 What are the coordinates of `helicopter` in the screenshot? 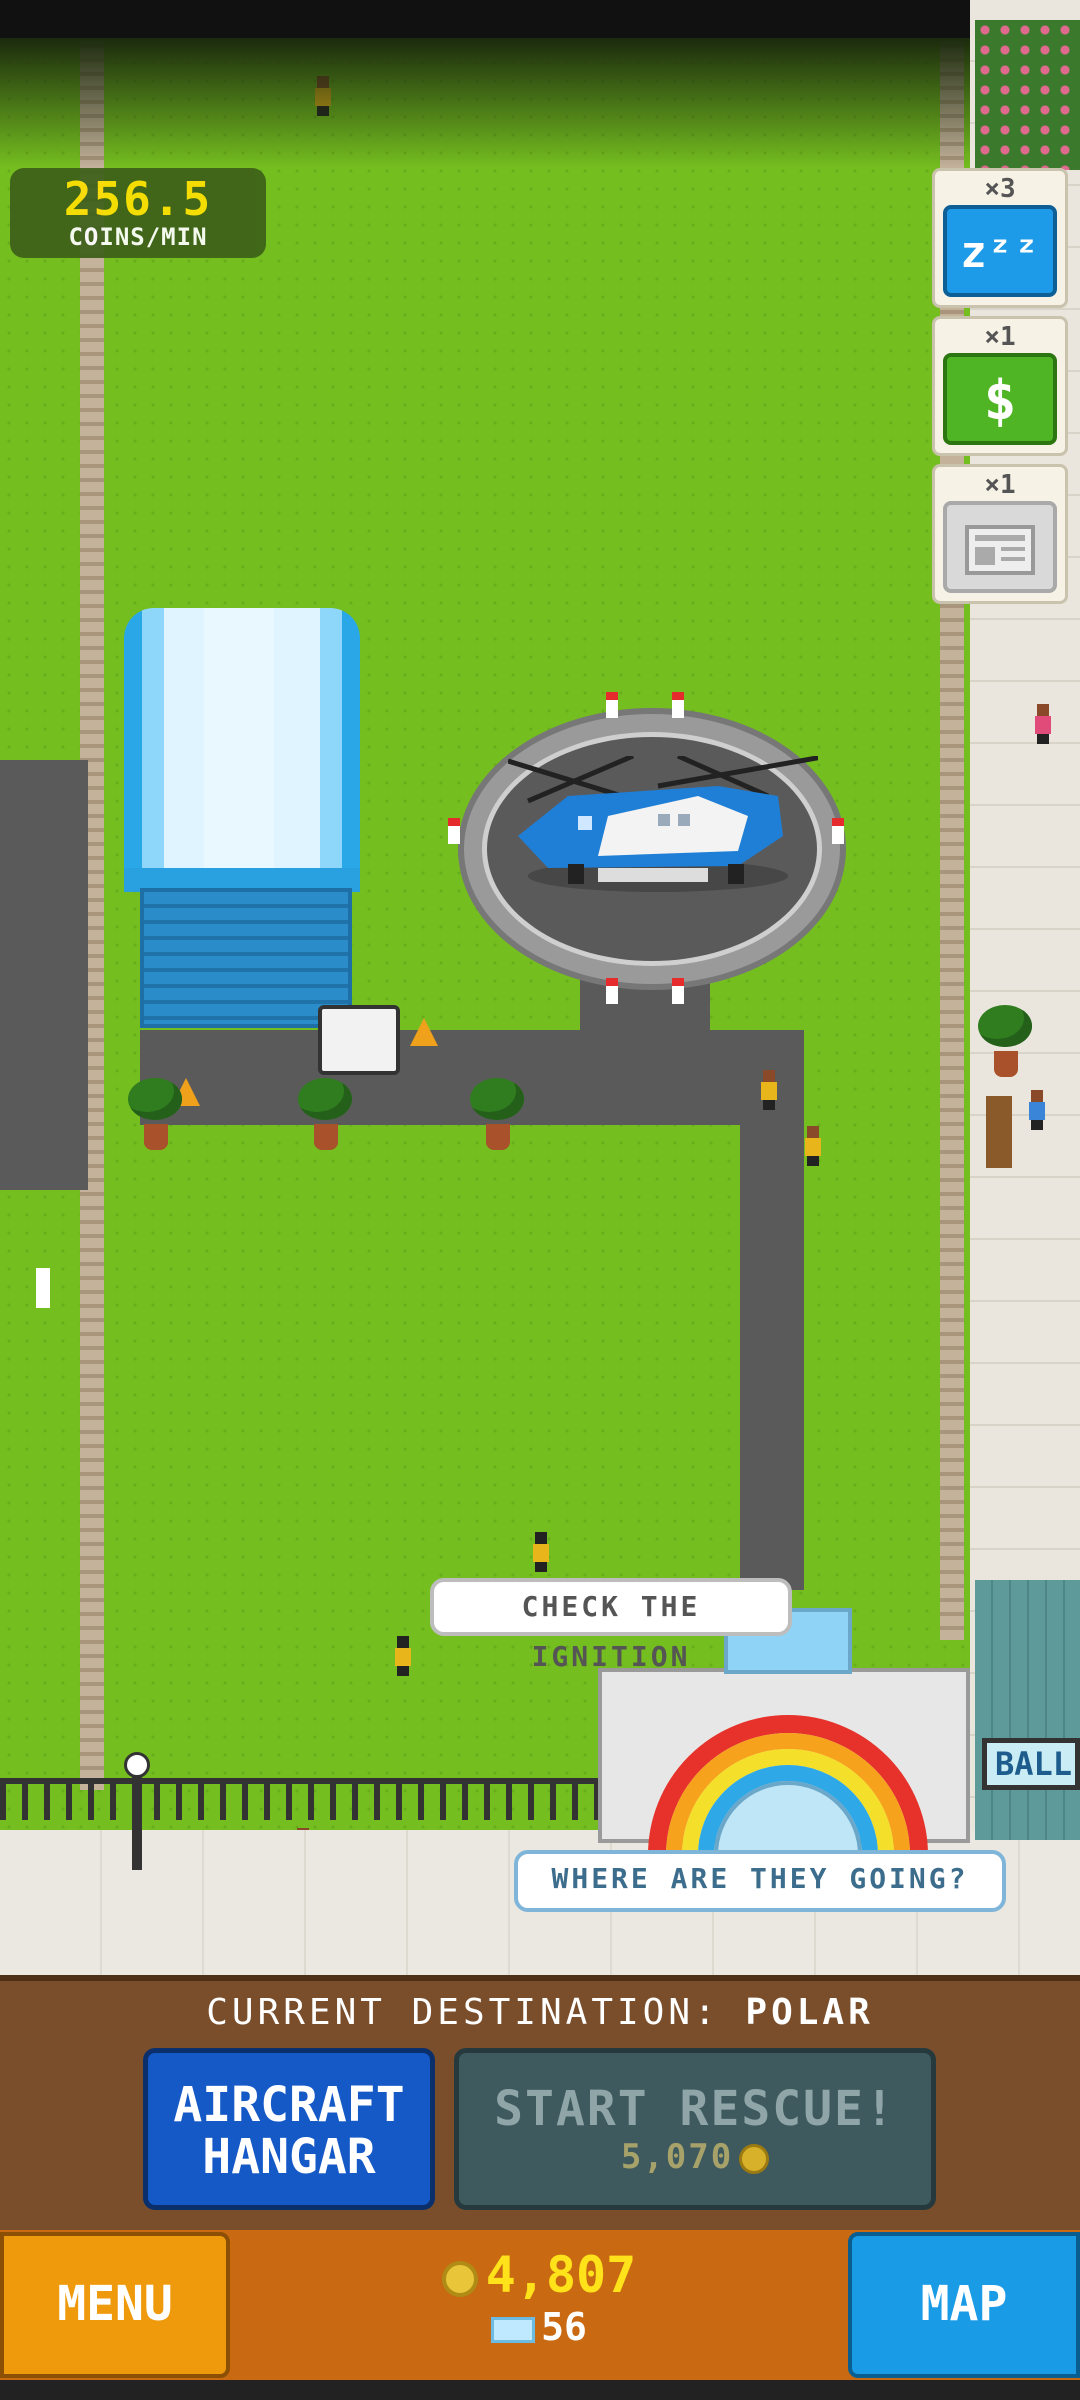 It's located at (663, 831).